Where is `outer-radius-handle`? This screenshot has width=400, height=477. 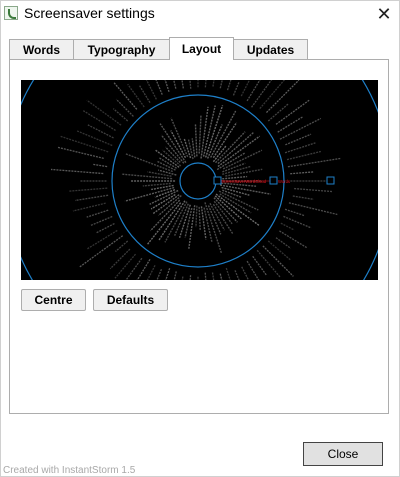
outer-radius-handle is located at coordinates (330, 180).